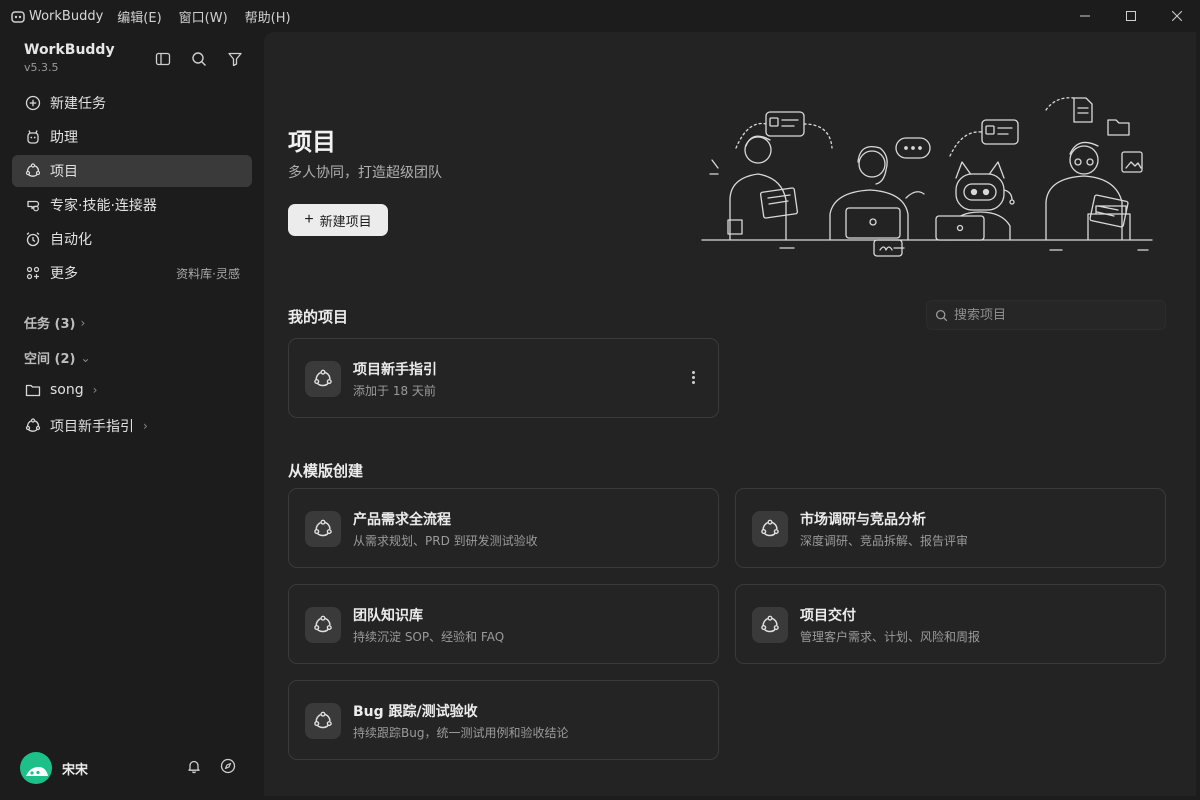  What do you see at coordinates (927, 177) in the screenshot?
I see `team-illustration` at bounding box center [927, 177].